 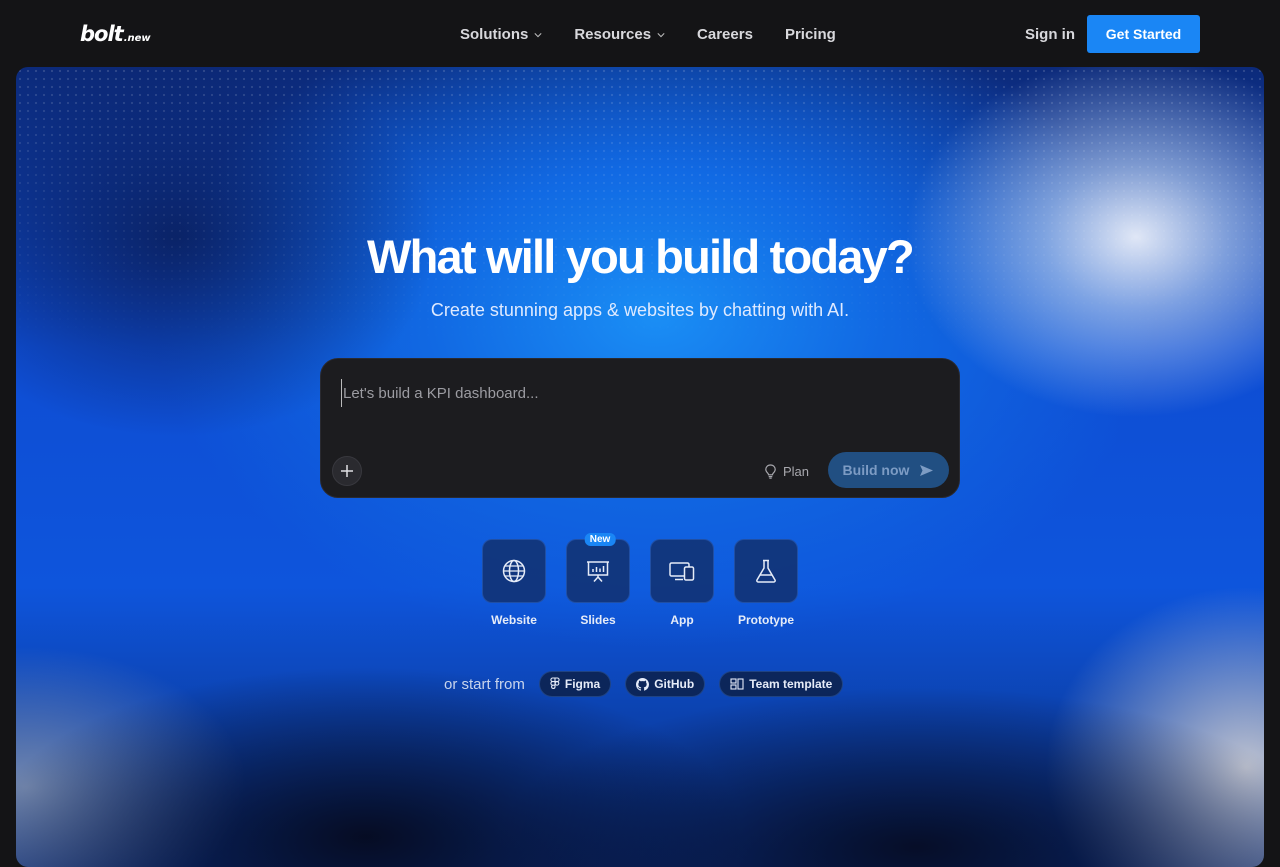 What do you see at coordinates (765, 620) in the screenshot?
I see `category-label: Prototype` at bounding box center [765, 620].